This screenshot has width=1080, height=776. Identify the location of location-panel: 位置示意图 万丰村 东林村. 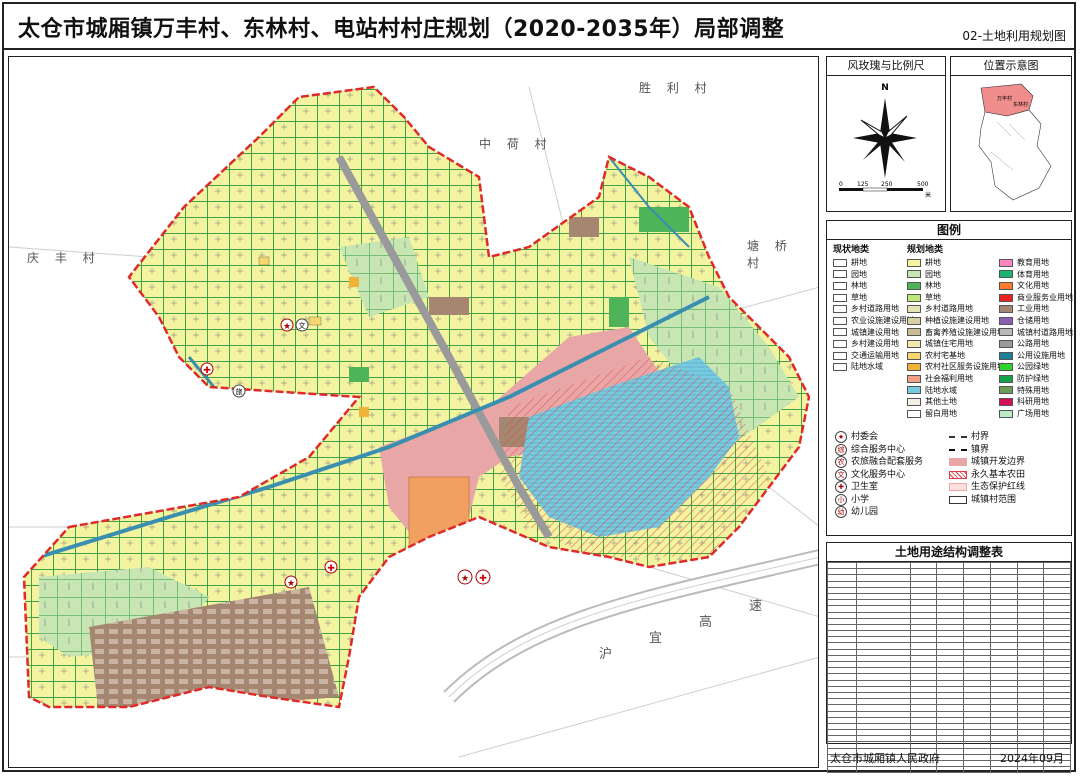
(1011, 134).